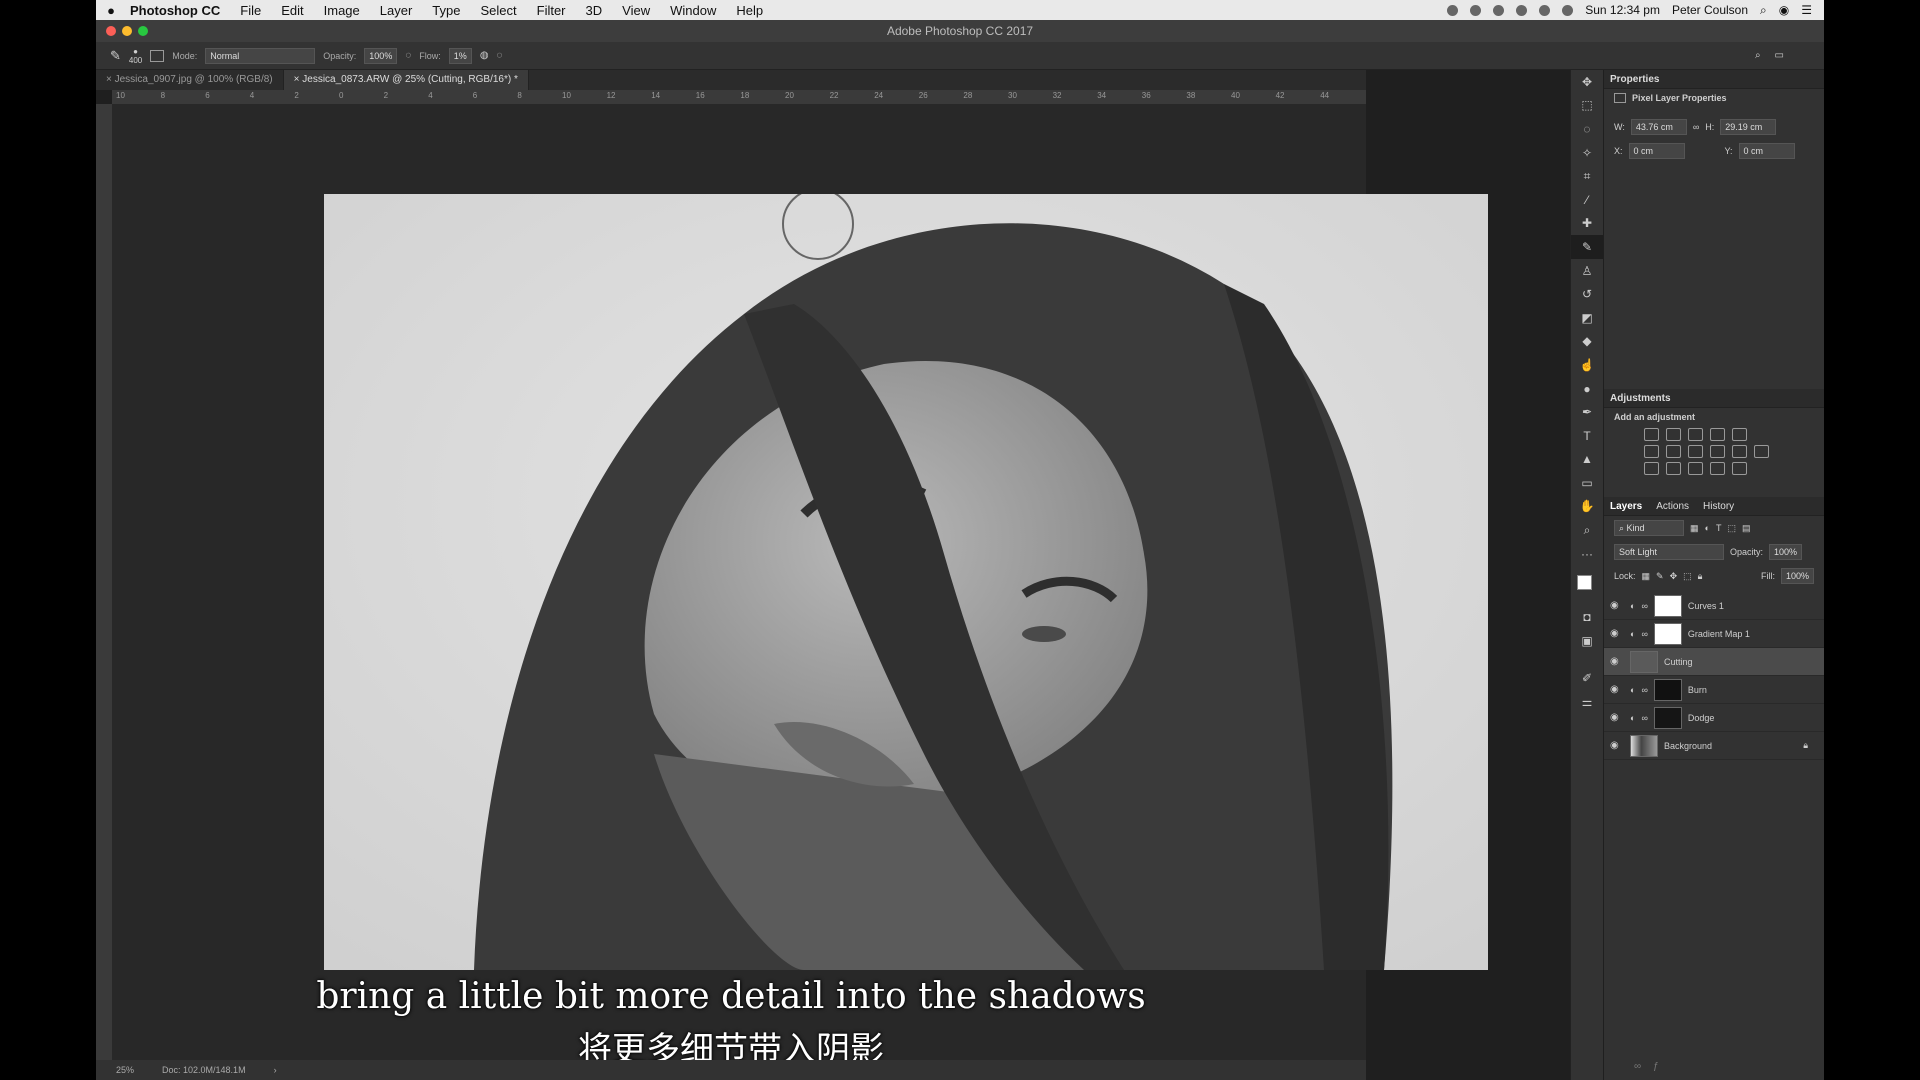  What do you see at coordinates (1626, 506) in the screenshot?
I see `tab-layers: Layers` at bounding box center [1626, 506].